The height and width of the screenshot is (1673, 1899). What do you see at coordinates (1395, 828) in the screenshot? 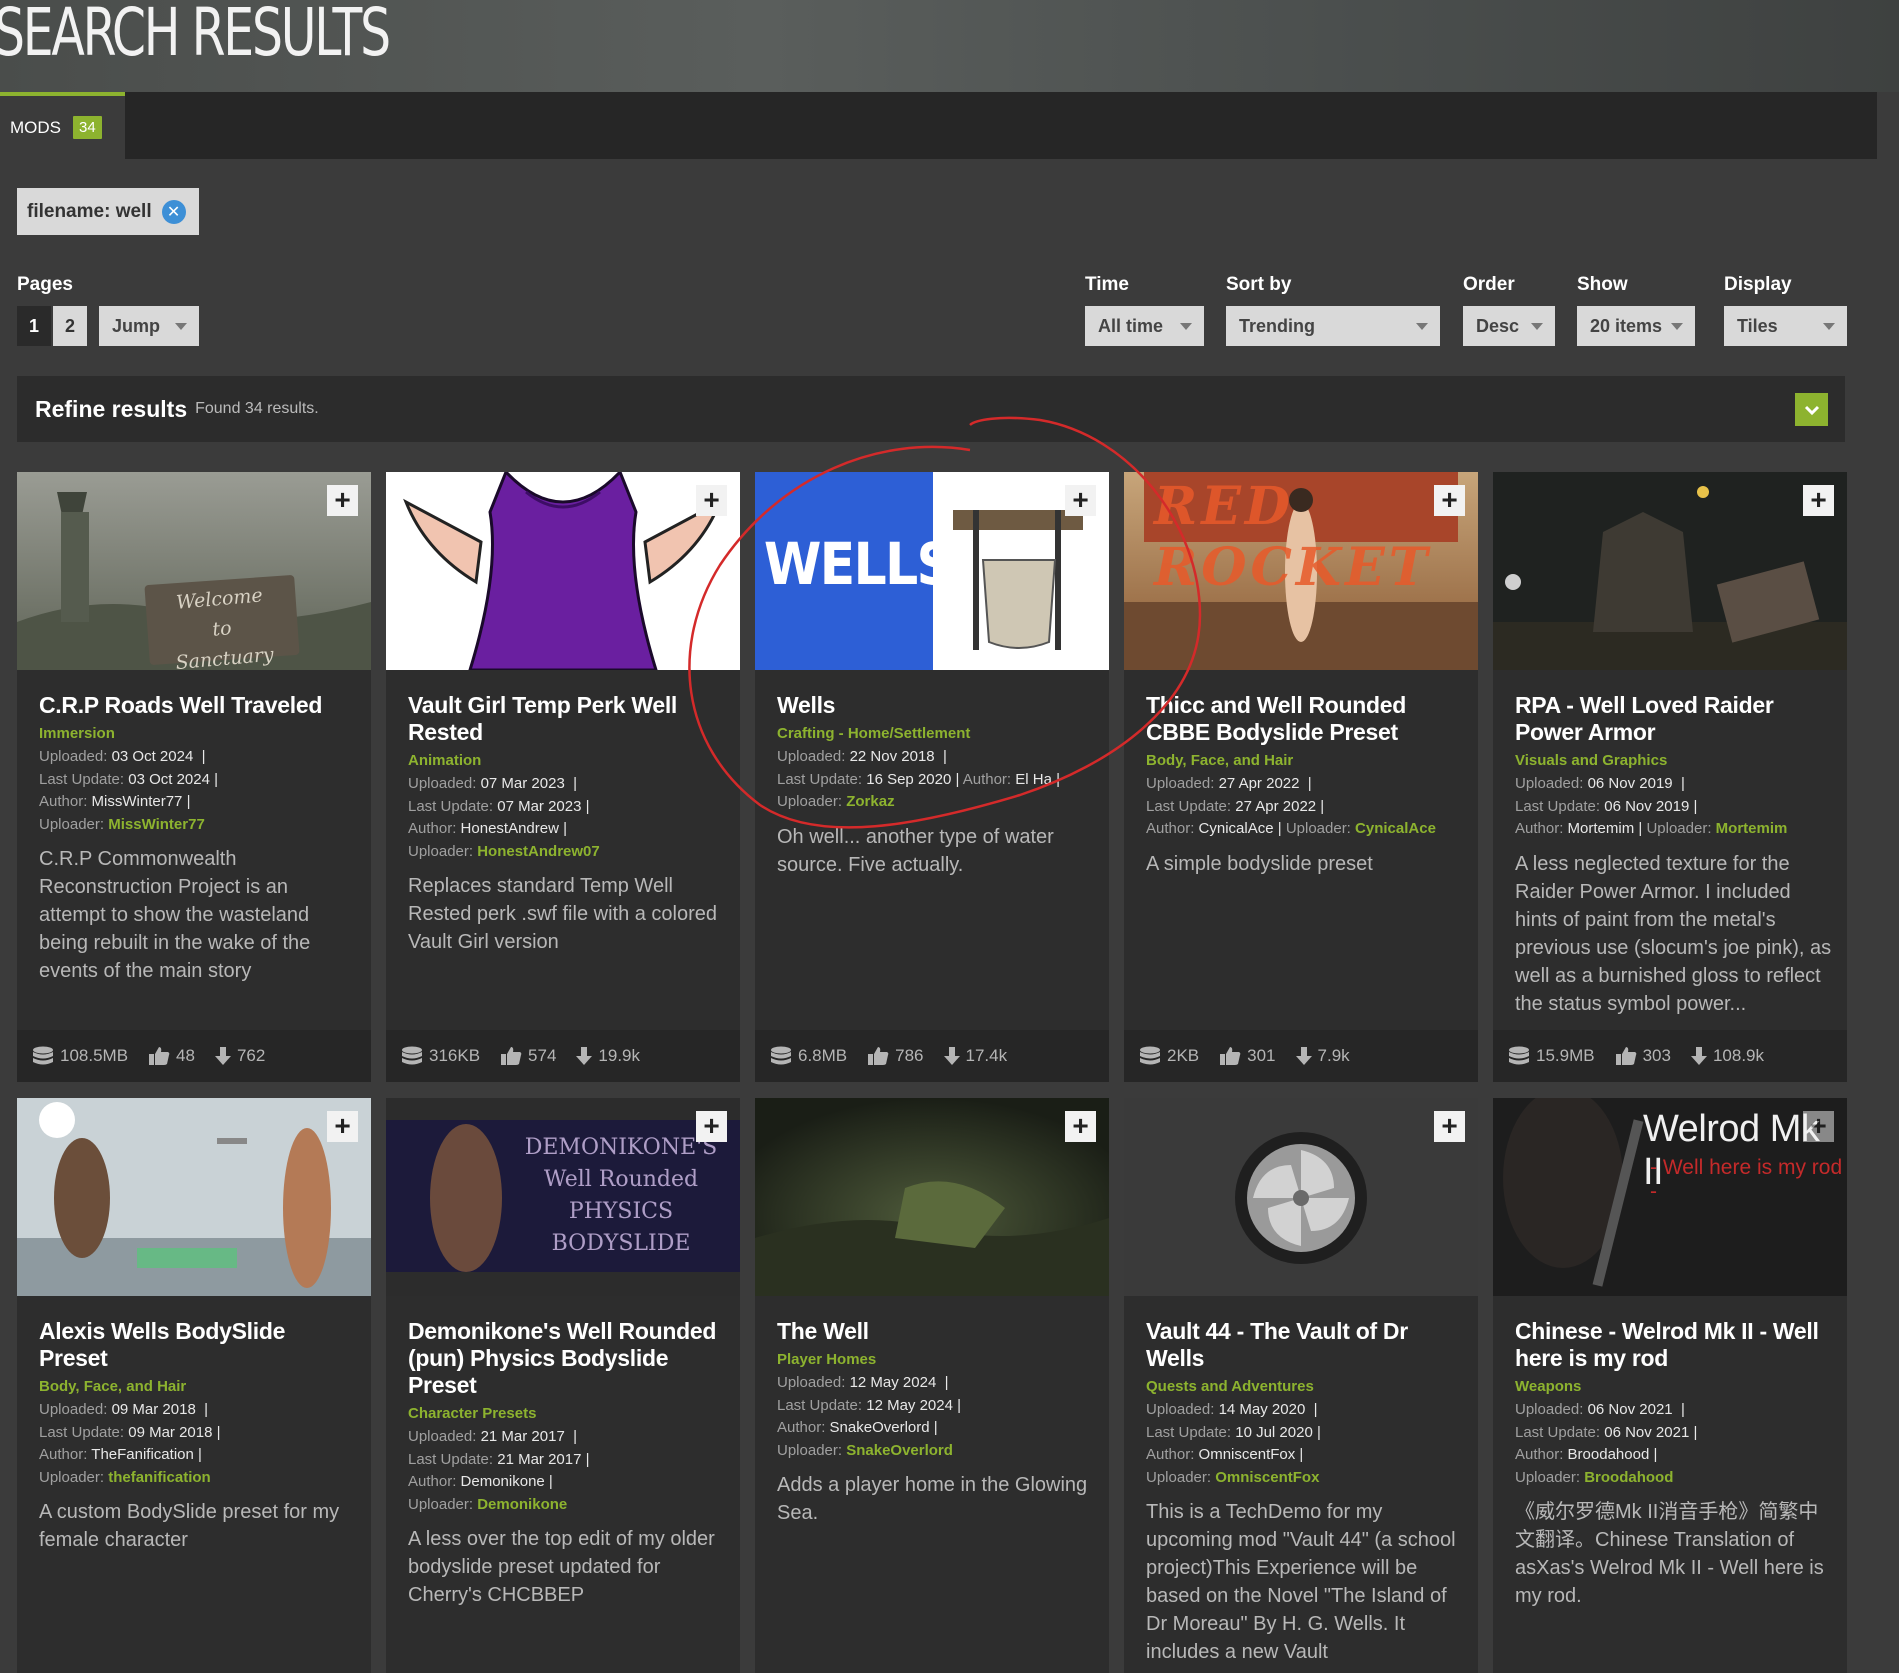
I see `uploader-link: CynicalAce` at bounding box center [1395, 828].